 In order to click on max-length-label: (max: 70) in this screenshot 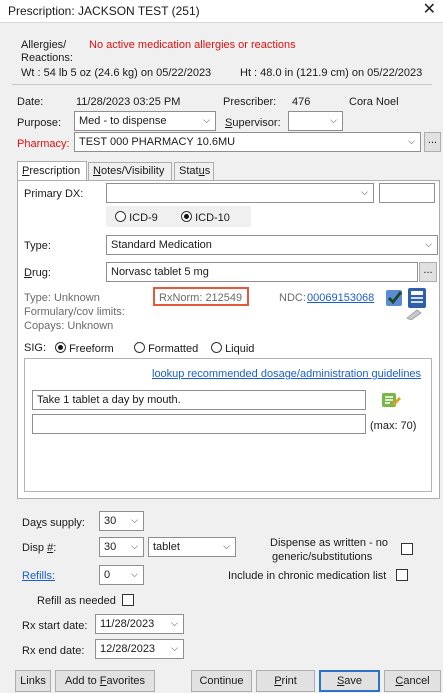, I will do `click(393, 426)`.